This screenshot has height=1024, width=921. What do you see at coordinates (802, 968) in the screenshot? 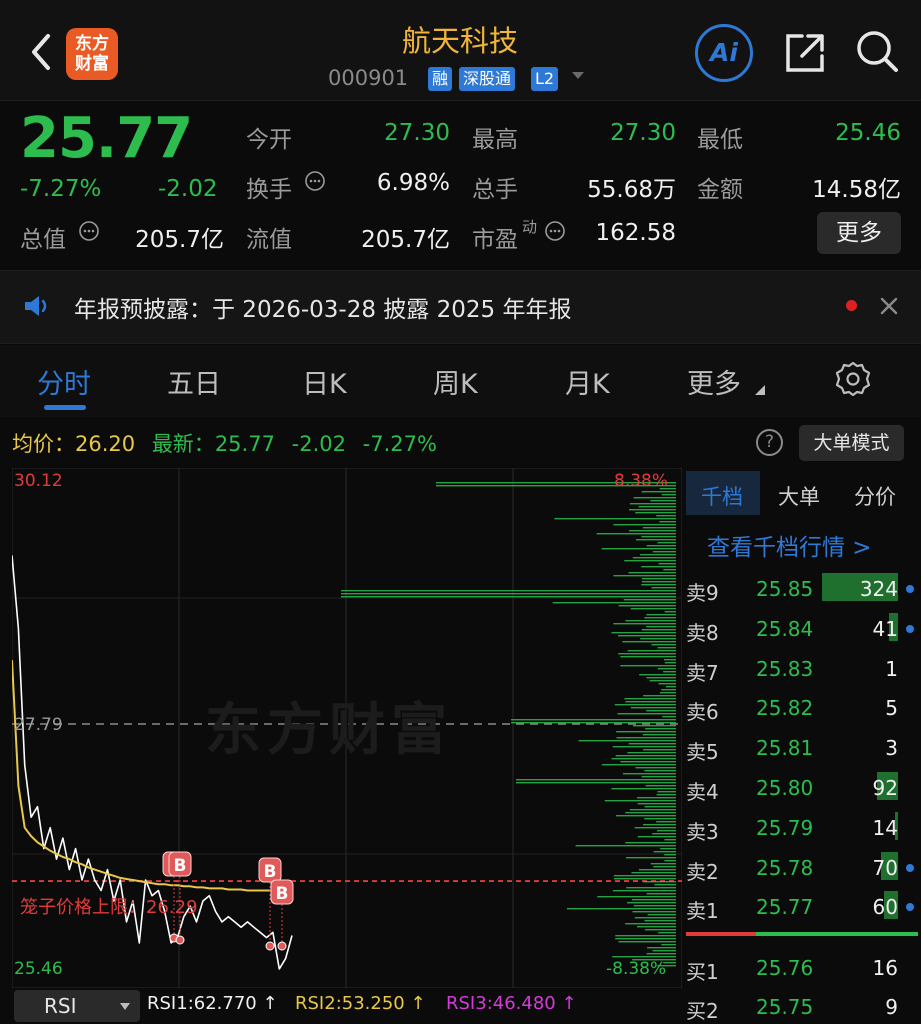
I see `bid-row: 买1 25.76 16` at bounding box center [802, 968].